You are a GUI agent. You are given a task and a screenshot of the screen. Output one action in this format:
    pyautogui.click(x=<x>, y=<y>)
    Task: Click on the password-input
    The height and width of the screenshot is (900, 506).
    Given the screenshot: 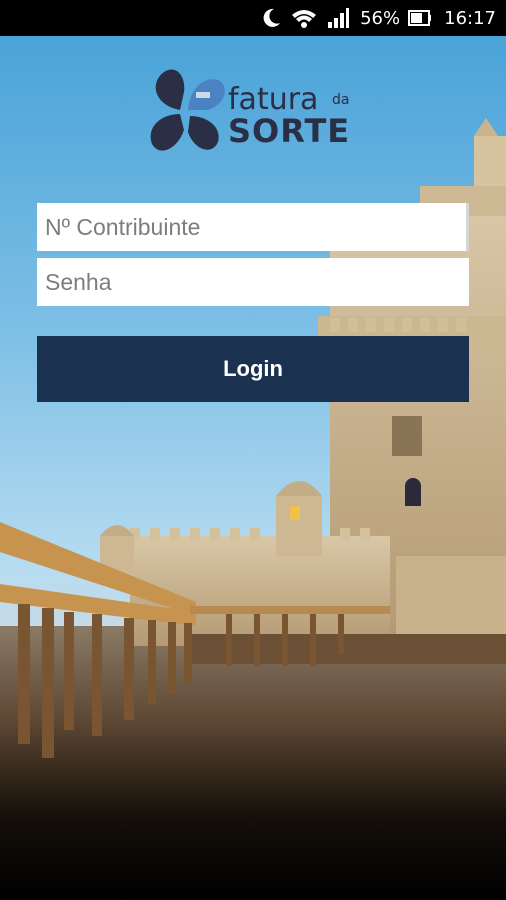 What is the action you would take?
    pyautogui.click(x=253, y=282)
    